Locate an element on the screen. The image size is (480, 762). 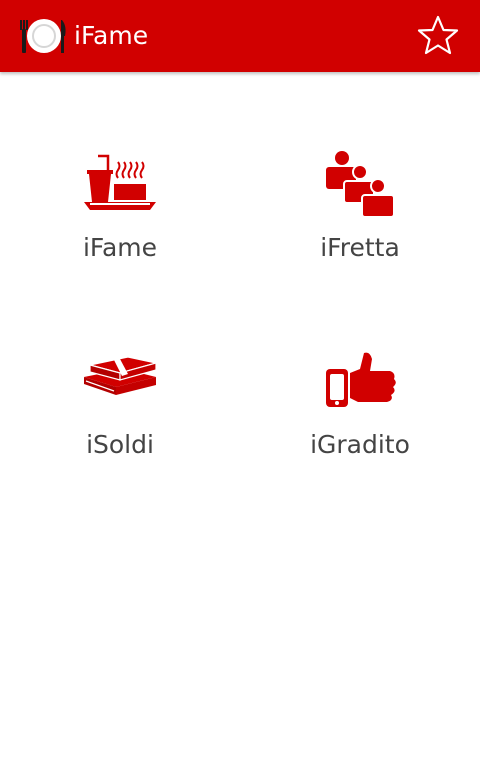
star-outline-icon is located at coordinates (438, 37).